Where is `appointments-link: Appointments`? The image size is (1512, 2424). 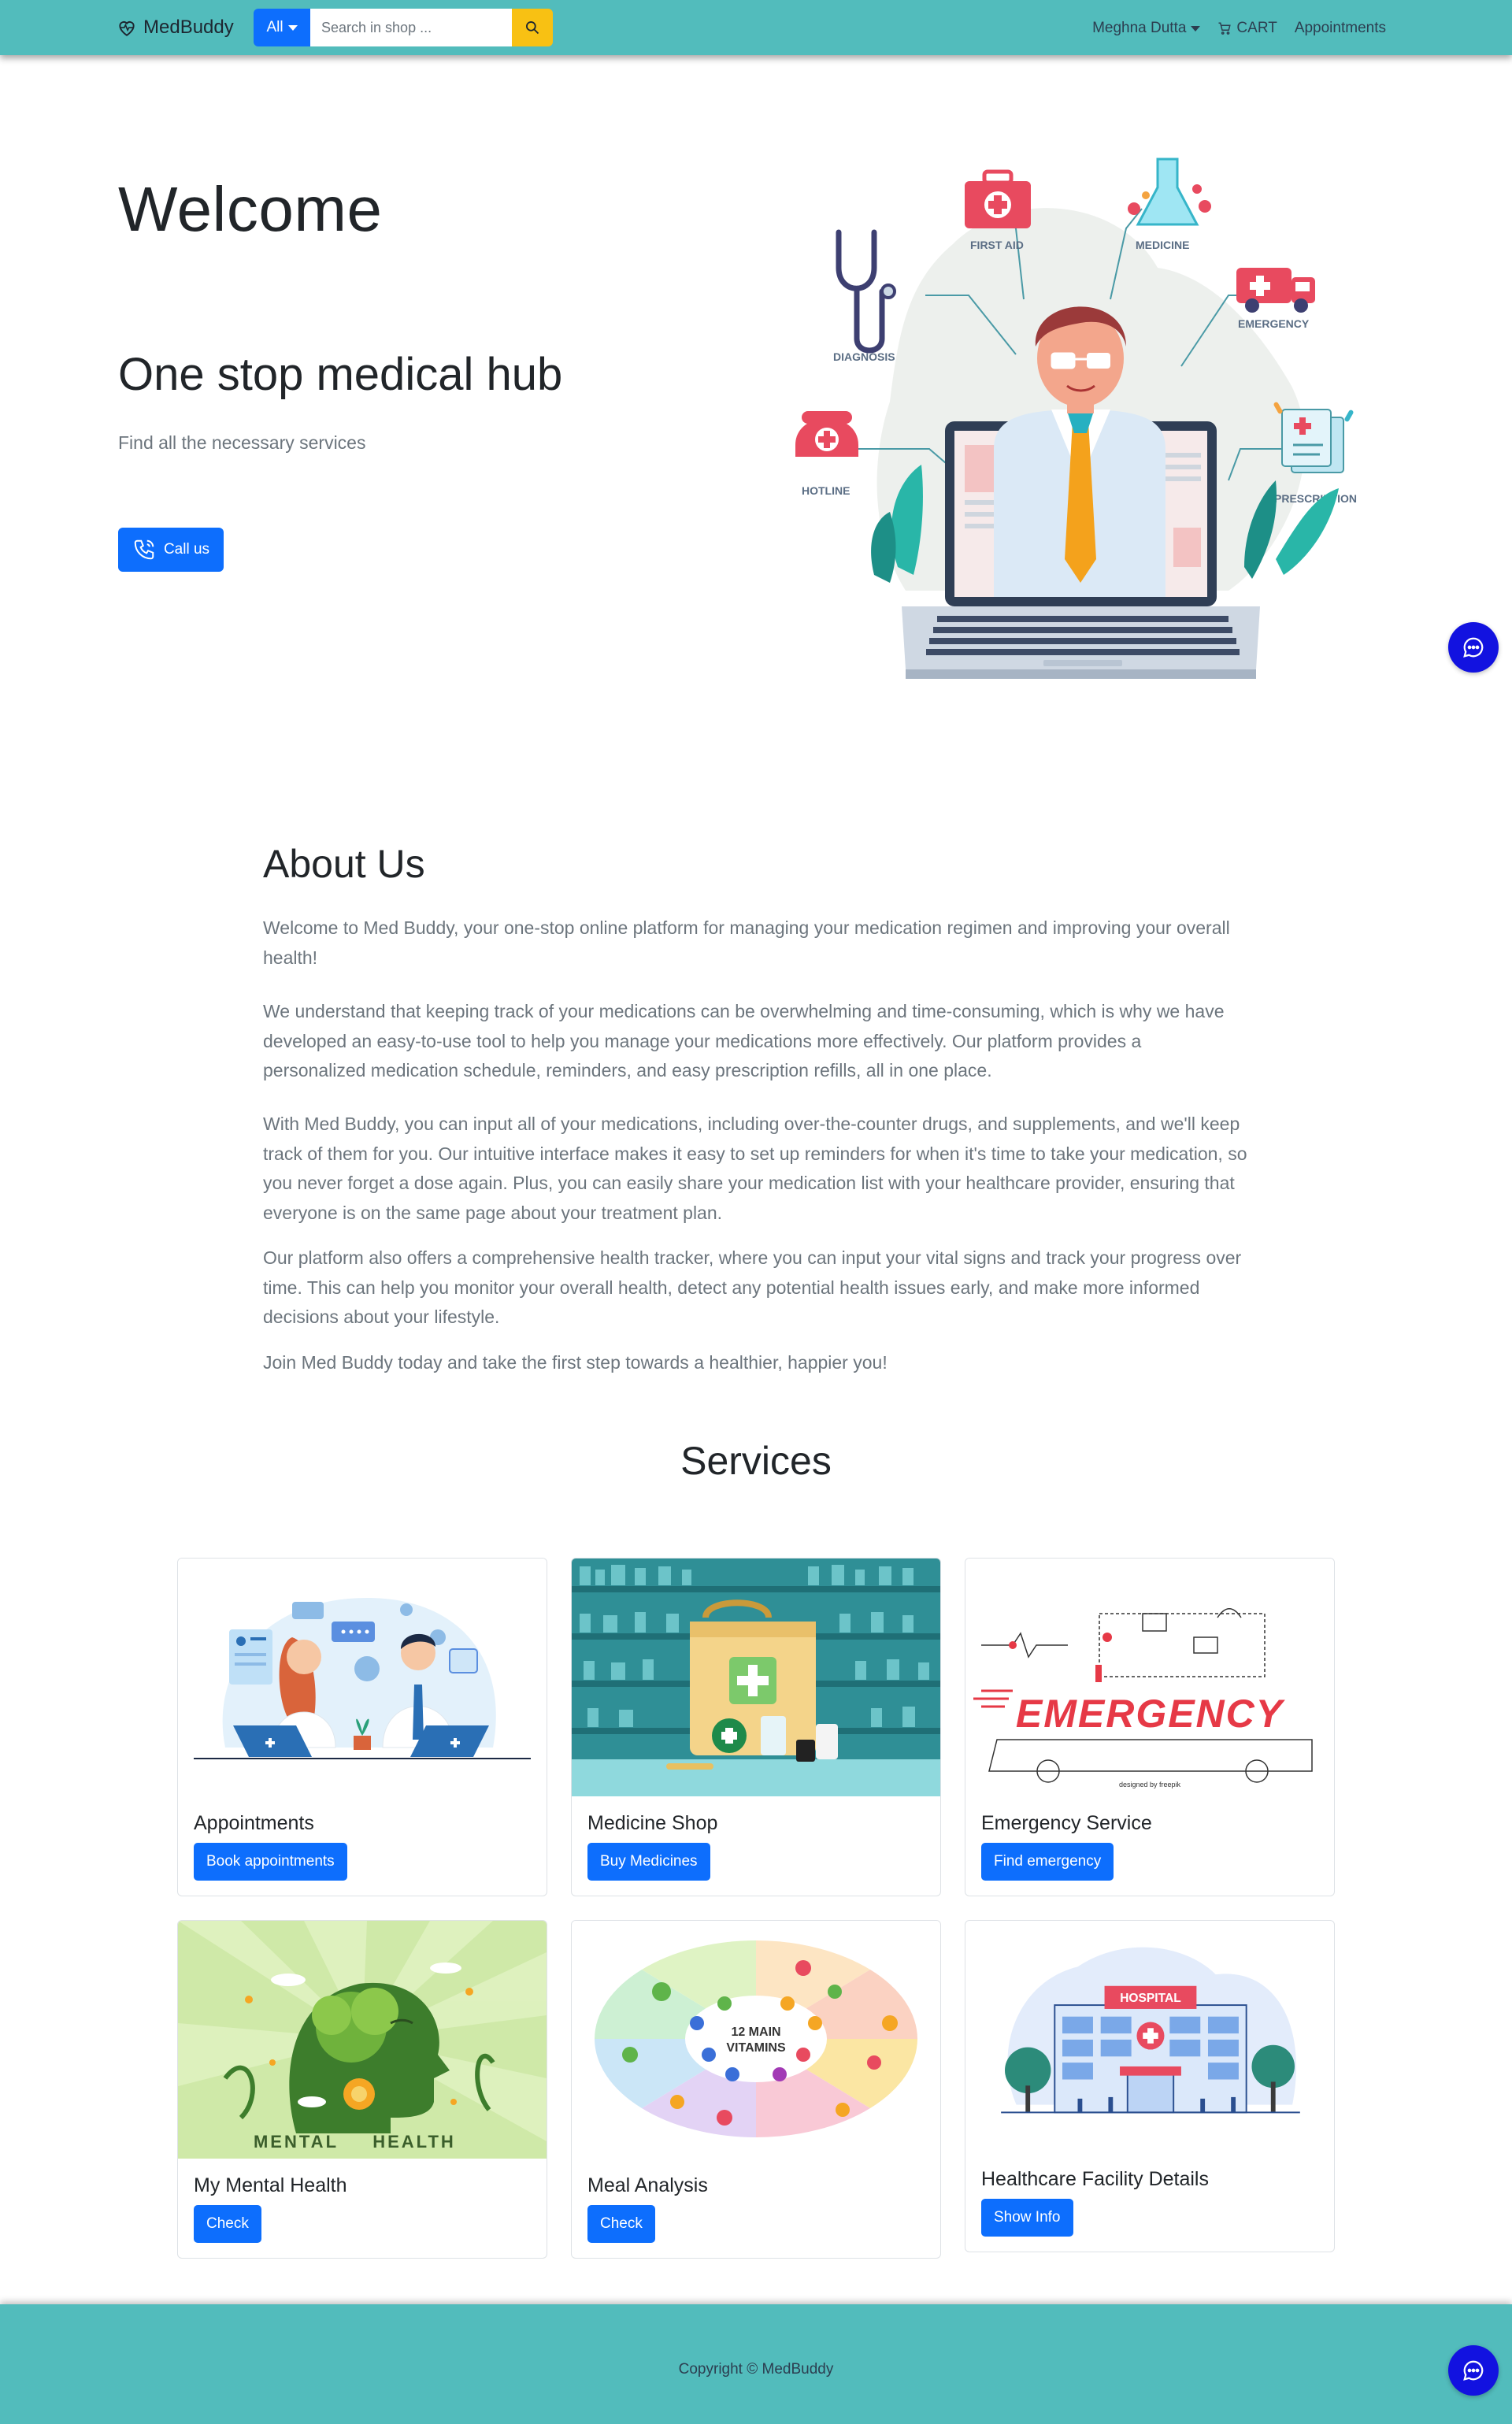
appointments-link: Appointments is located at coordinates (1340, 28).